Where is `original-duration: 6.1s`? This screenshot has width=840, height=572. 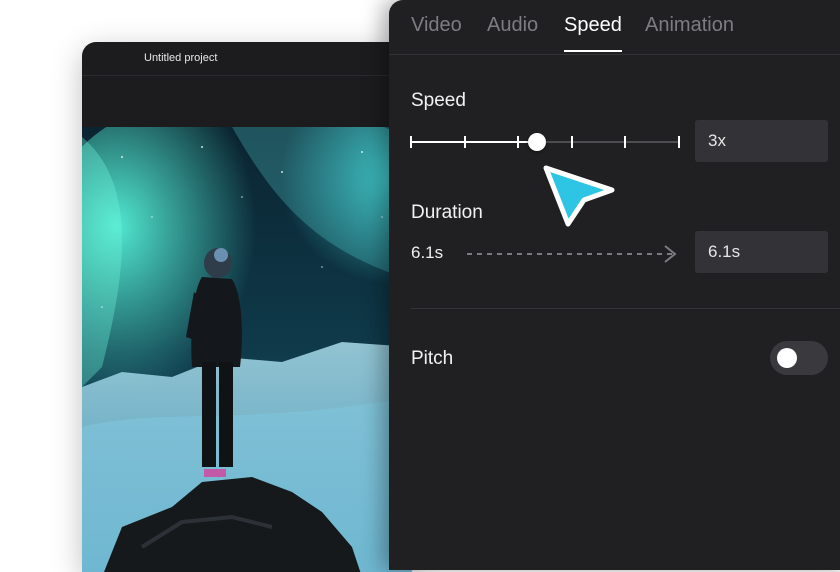
original-duration: 6.1s is located at coordinates (427, 252).